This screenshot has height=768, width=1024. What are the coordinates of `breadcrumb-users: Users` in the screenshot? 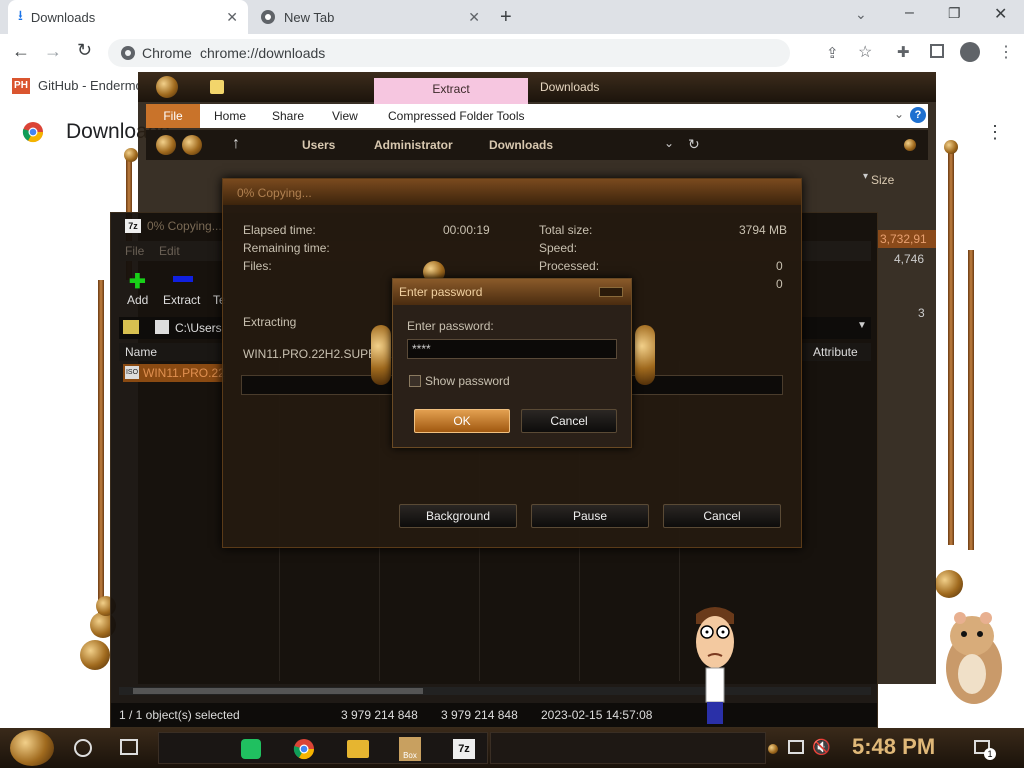 It's located at (318, 145).